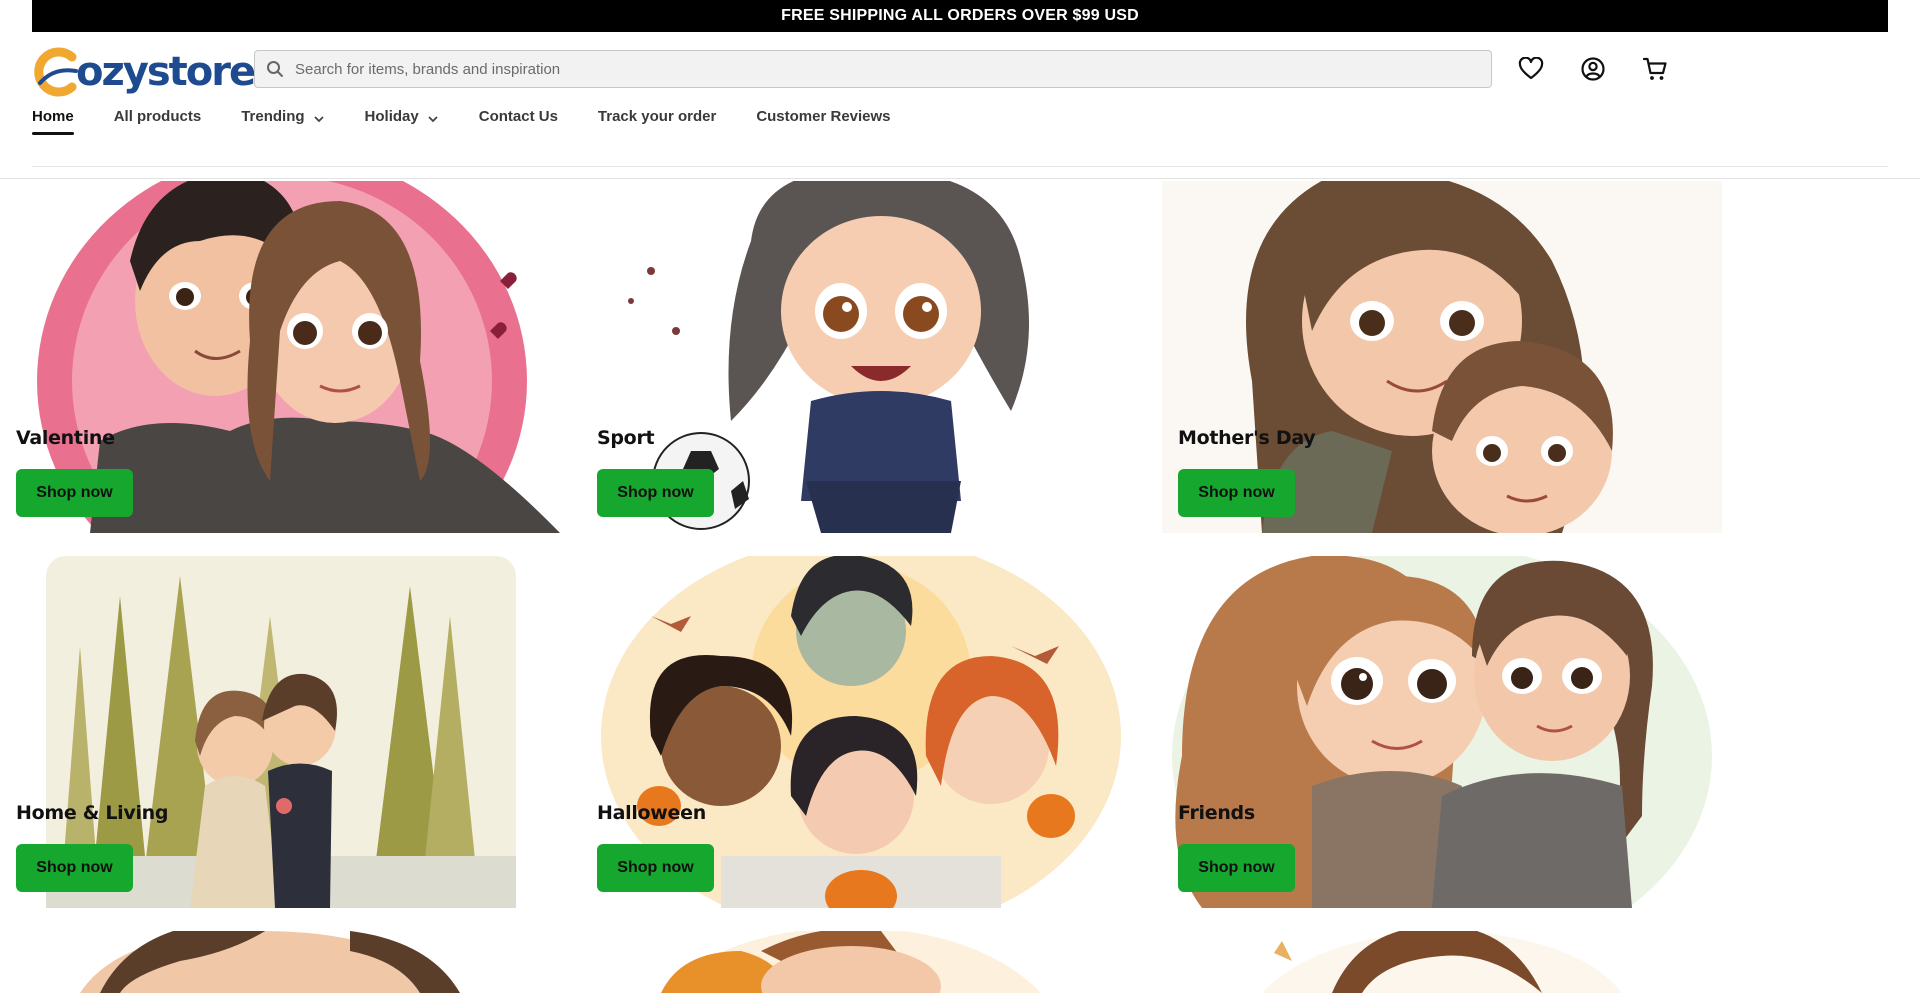  I want to click on nav-customer-reviews: Customer Reviews, so click(823, 116).